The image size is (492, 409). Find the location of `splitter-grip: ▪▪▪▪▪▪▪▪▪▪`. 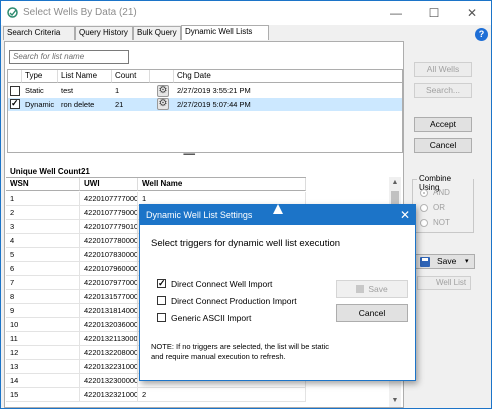

splitter-grip: ▪▪▪▪▪▪▪▪▪▪ is located at coordinates (198, 155).